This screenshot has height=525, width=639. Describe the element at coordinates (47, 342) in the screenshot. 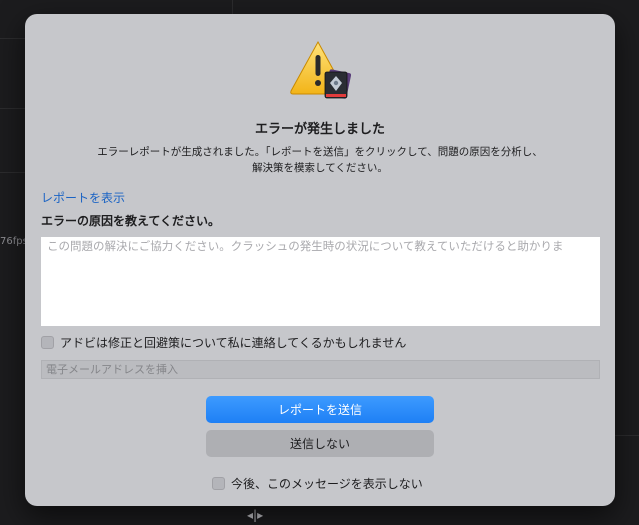

I see `contact-checkbox` at that location.